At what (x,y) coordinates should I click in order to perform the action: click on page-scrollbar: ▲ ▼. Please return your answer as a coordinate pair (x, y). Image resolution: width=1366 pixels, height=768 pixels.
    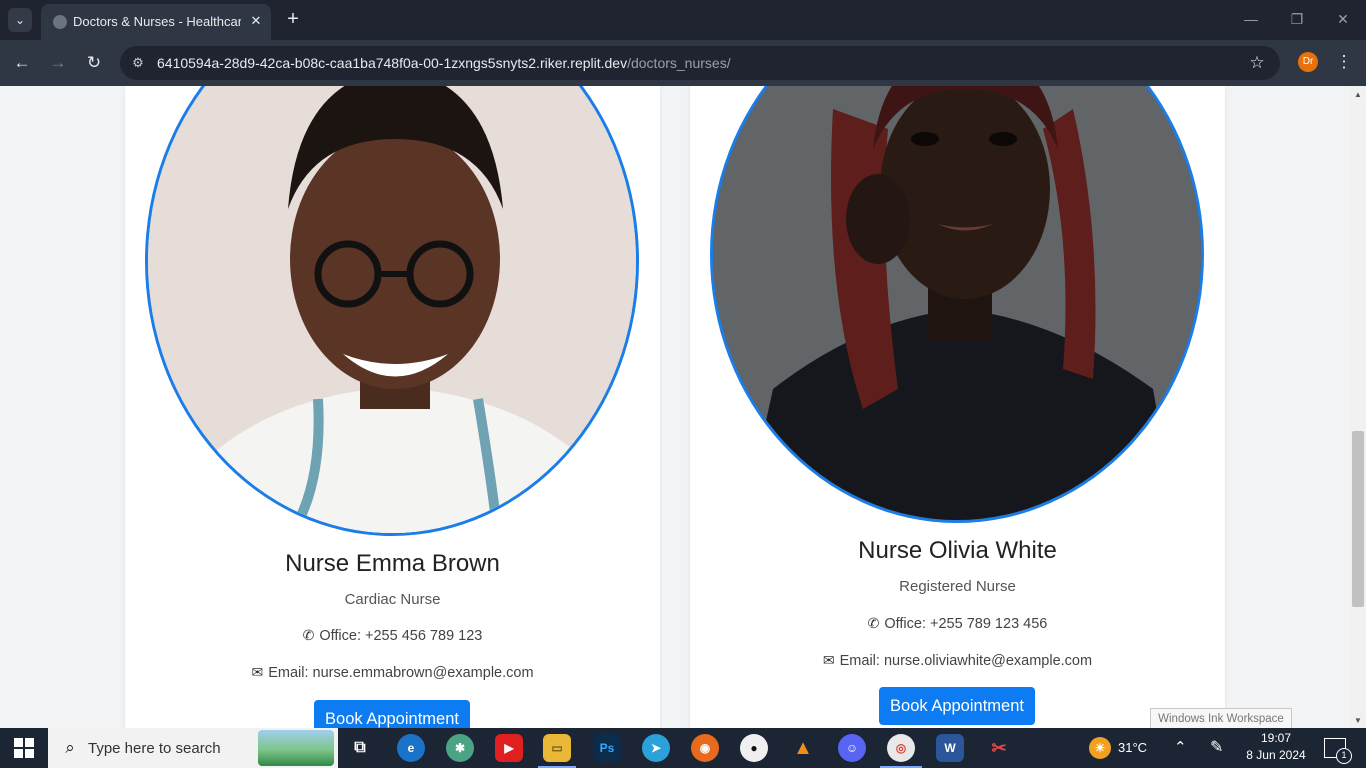
    Looking at the image, I should click on (1358, 407).